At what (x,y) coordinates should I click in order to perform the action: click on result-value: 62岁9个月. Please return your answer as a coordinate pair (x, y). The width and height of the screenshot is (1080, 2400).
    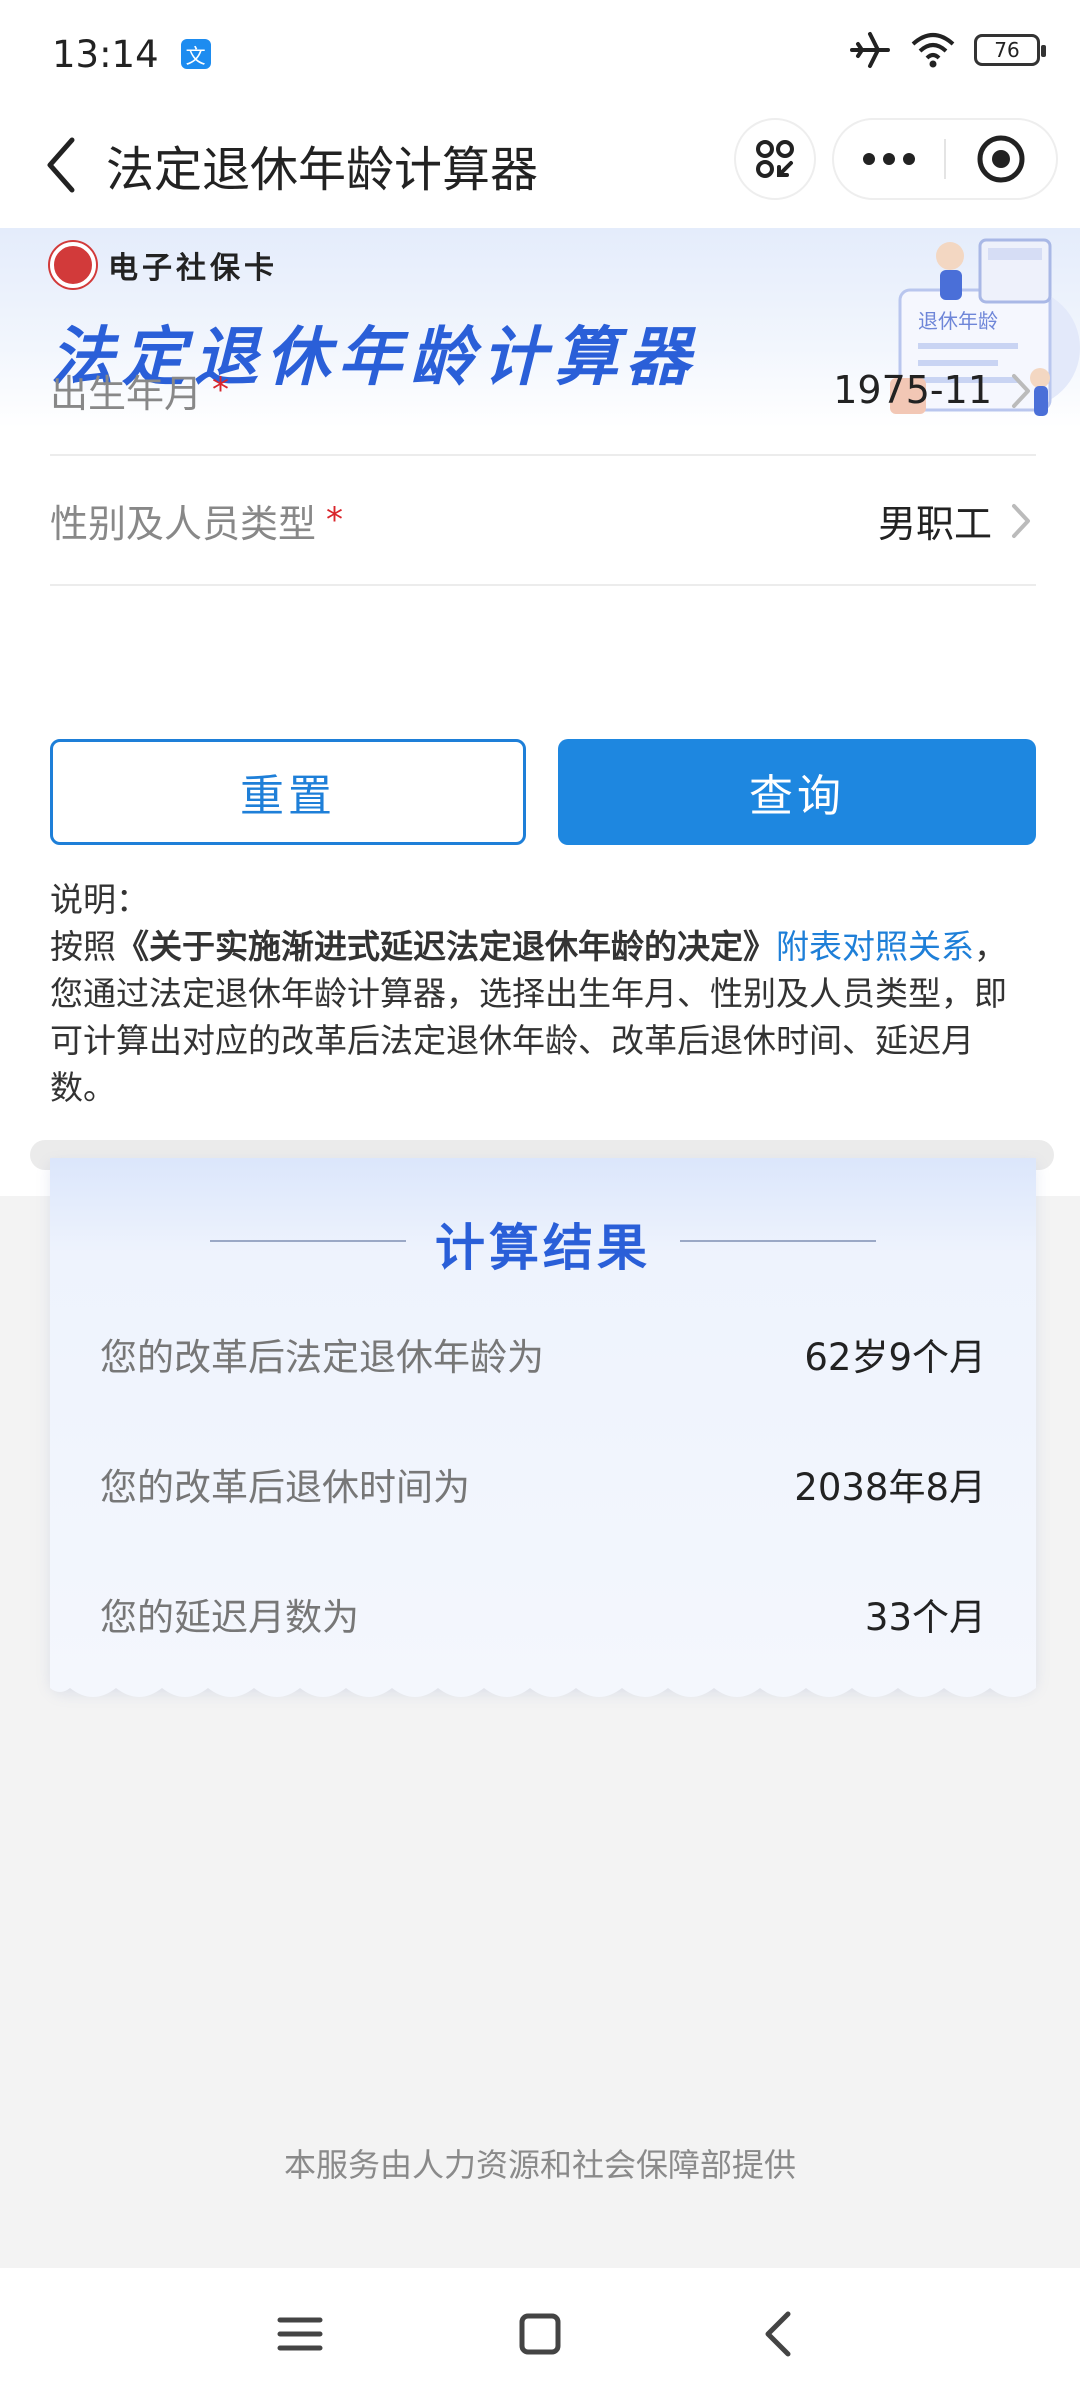
    Looking at the image, I should click on (895, 1357).